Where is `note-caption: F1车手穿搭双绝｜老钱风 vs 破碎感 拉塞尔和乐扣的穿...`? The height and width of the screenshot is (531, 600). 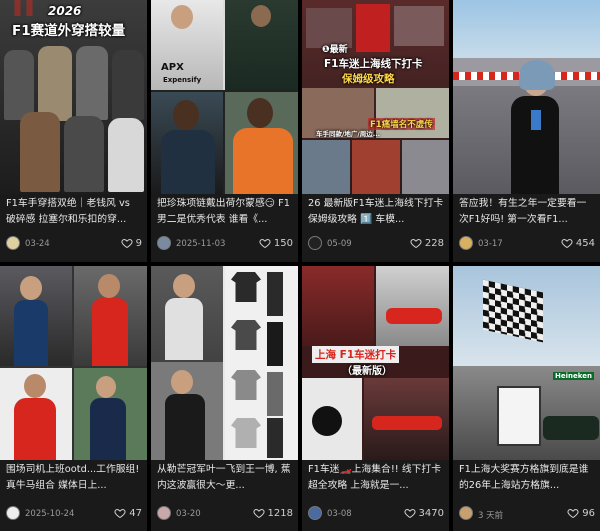 note-caption: F1车手穿搭双绝｜老钱风 vs 破碎感 拉塞尔和乐扣的穿... is located at coordinates (74, 212).